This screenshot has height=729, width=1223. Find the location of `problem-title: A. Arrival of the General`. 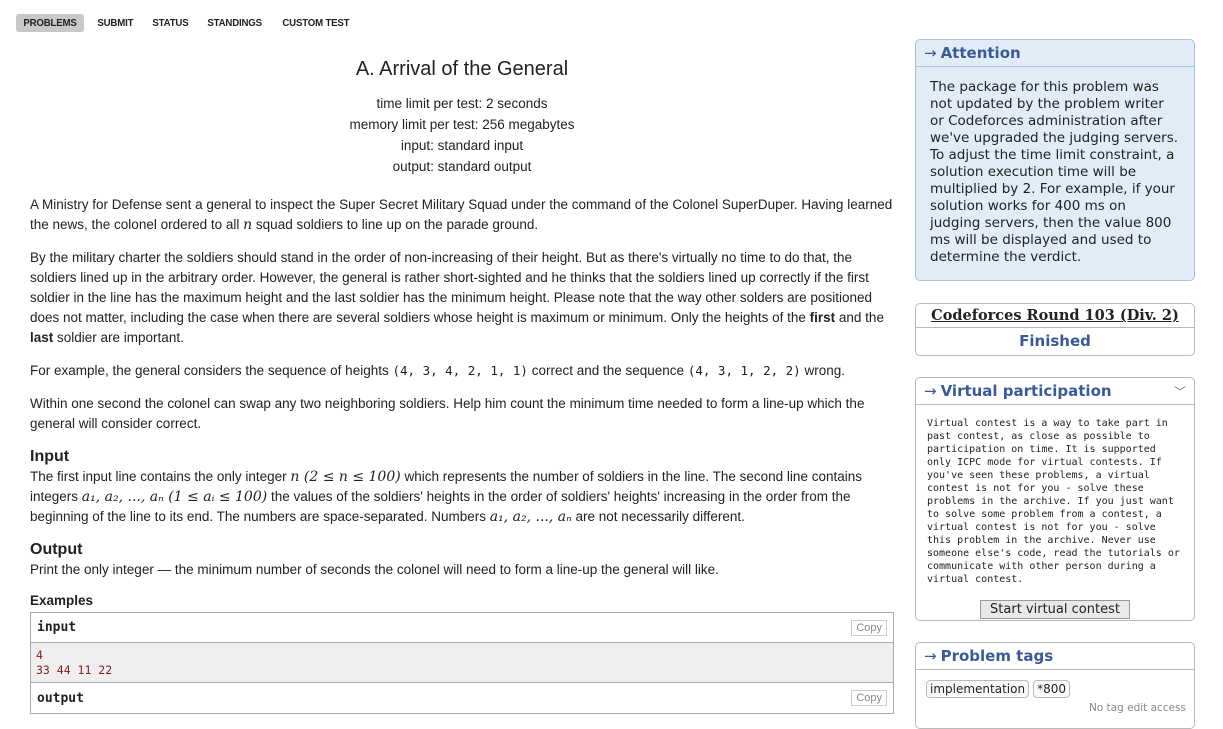

problem-title: A. Arrival of the General is located at coordinates (462, 69).